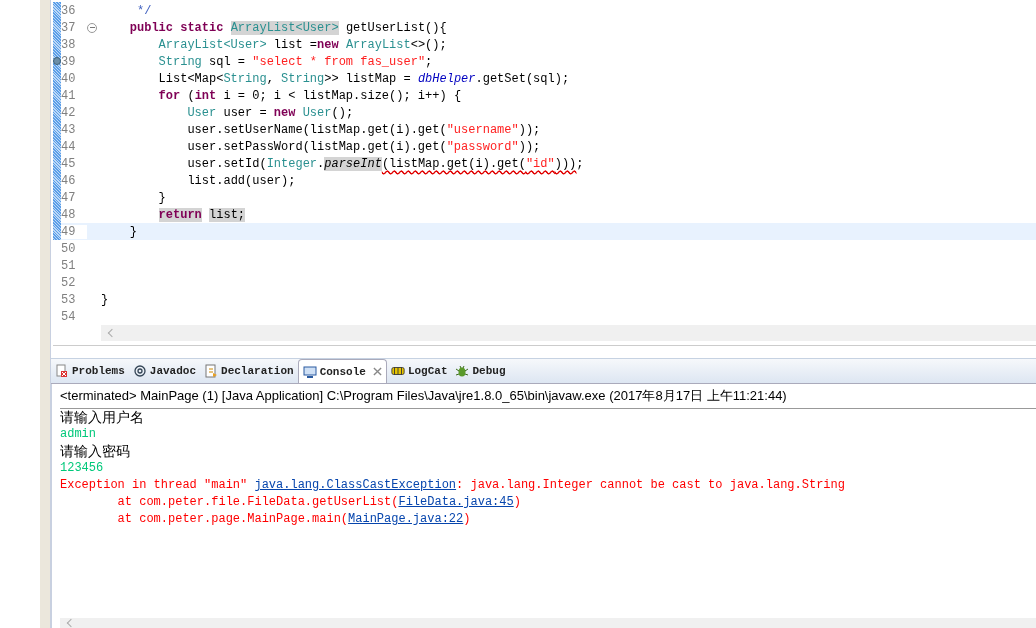 This screenshot has width=1036, height=628. I want to click on problems-icon, so click(62, 371).